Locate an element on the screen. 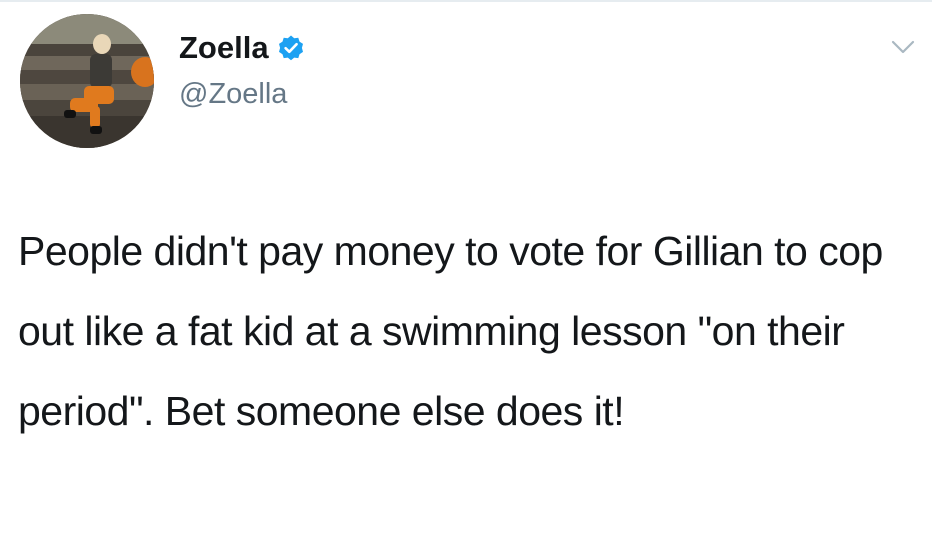  author-handle: @Zoella is located at coordinates (233, 94).